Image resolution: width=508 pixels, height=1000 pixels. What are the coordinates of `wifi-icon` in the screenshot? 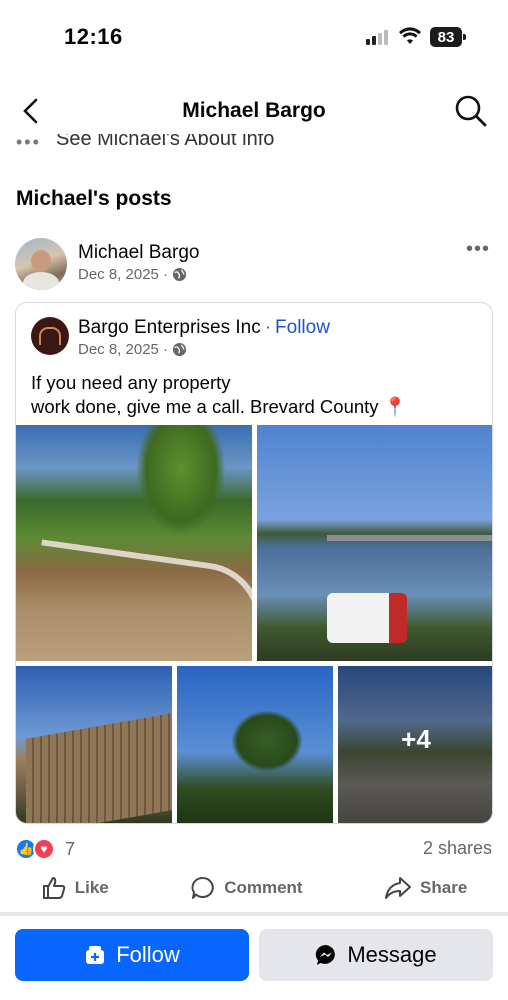 It's located at (410, 35).